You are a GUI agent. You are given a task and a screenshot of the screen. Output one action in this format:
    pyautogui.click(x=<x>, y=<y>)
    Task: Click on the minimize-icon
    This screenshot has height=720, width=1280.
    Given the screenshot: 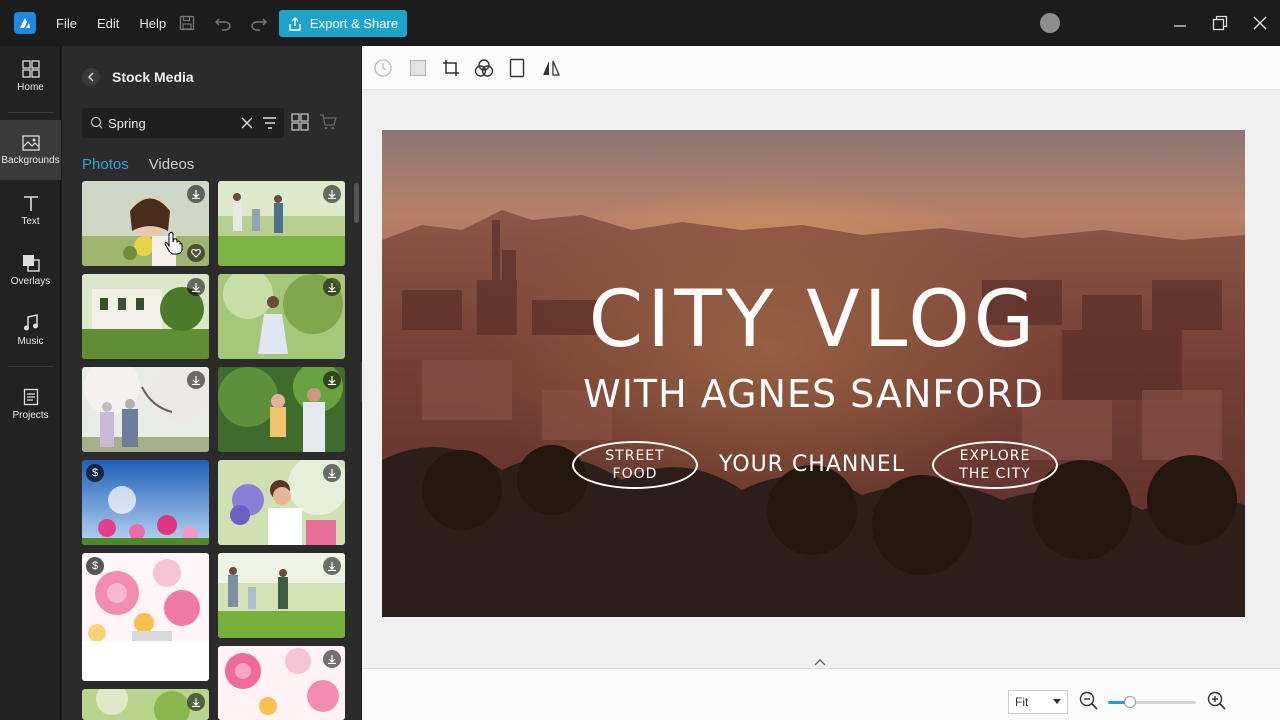 What is the action you would take?
    pyautogui.click(x=1180, y=23)
    